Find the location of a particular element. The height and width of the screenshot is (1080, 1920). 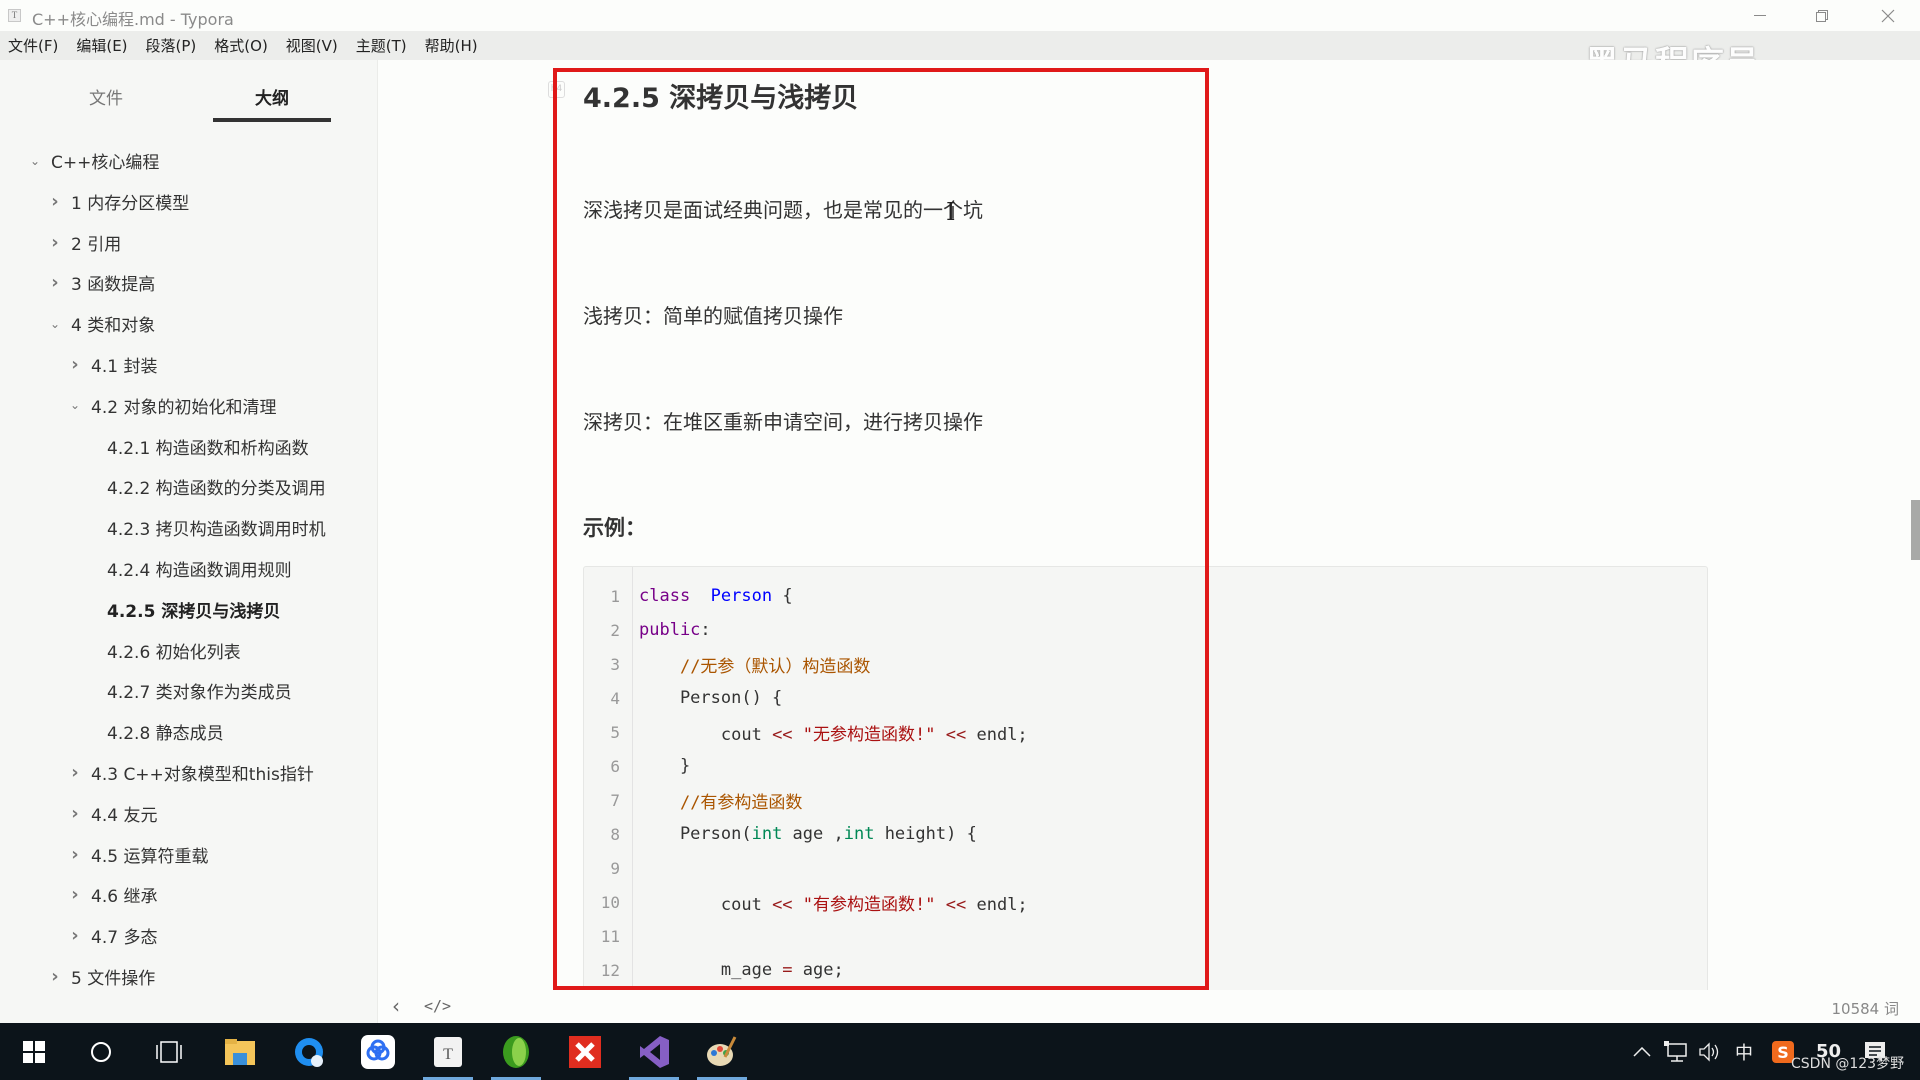

outline-item: 4.2.1 构造函数和析构函数 is located at coordinates (208, 446).